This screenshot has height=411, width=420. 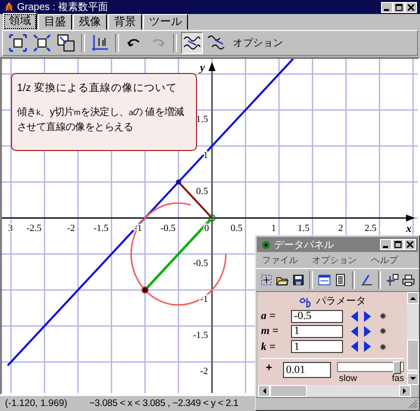 What do you see at coordinates (55, 22) in the screenshot?
I see `tab: 目盛` at bounding box center [55, 22].